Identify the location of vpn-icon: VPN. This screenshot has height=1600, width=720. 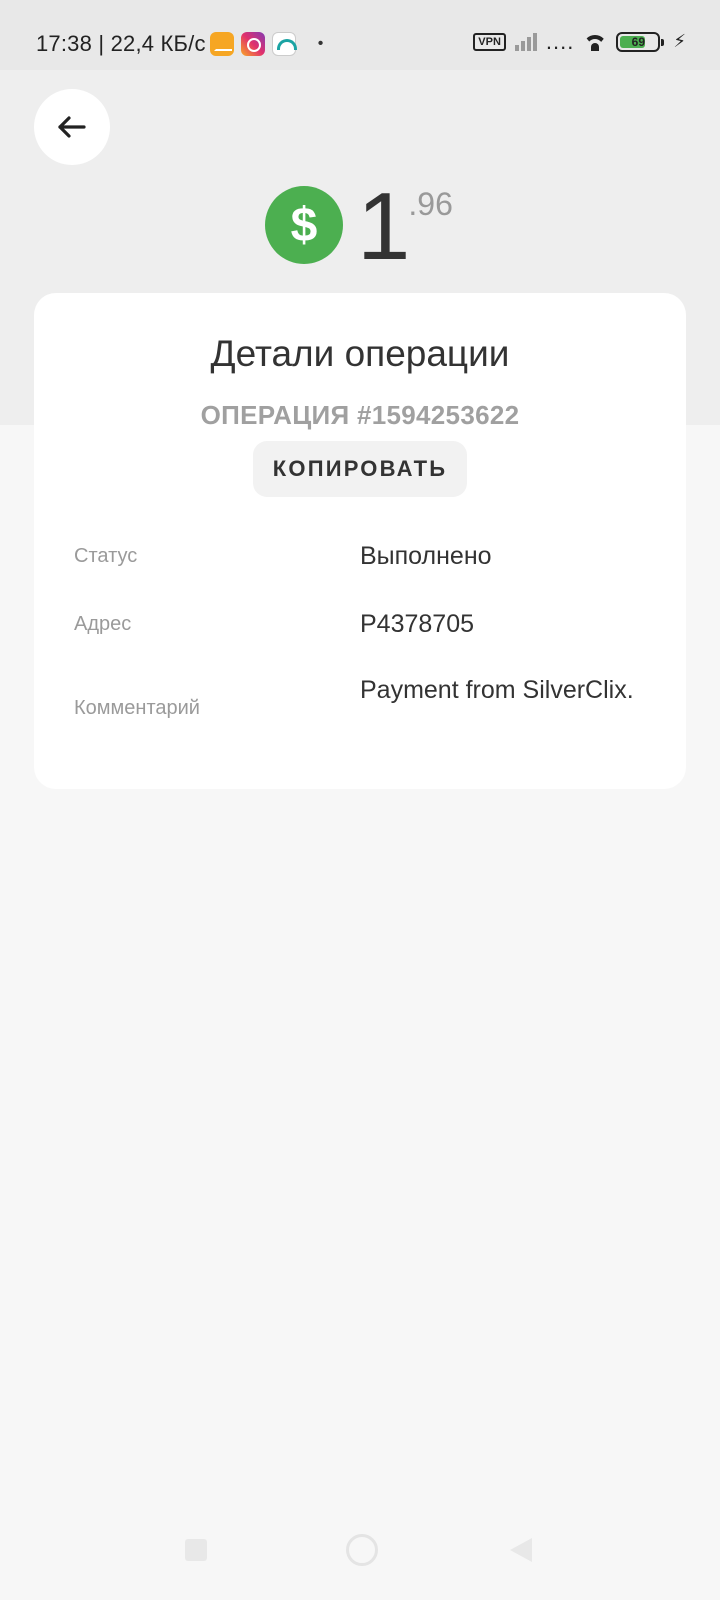
(489, 41).